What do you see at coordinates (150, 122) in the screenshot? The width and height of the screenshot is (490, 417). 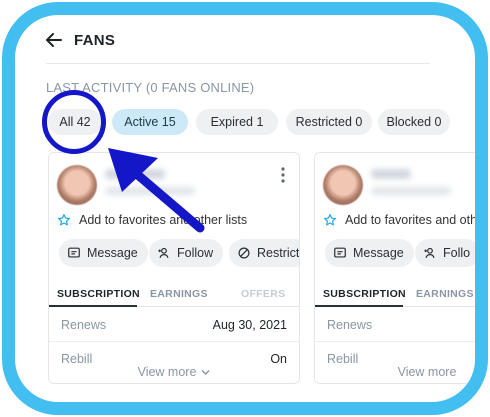 I see `filter-chip-active: Active 15` at bounding box center [150, 122].